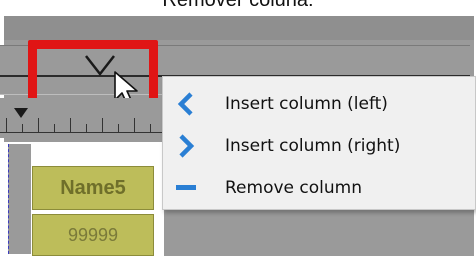 This screenshot has width=476, height=256. What do you see at coordinates (85, 132) in the screenshot?
I see `ruler-baseline` at bounding box center [85, 132].